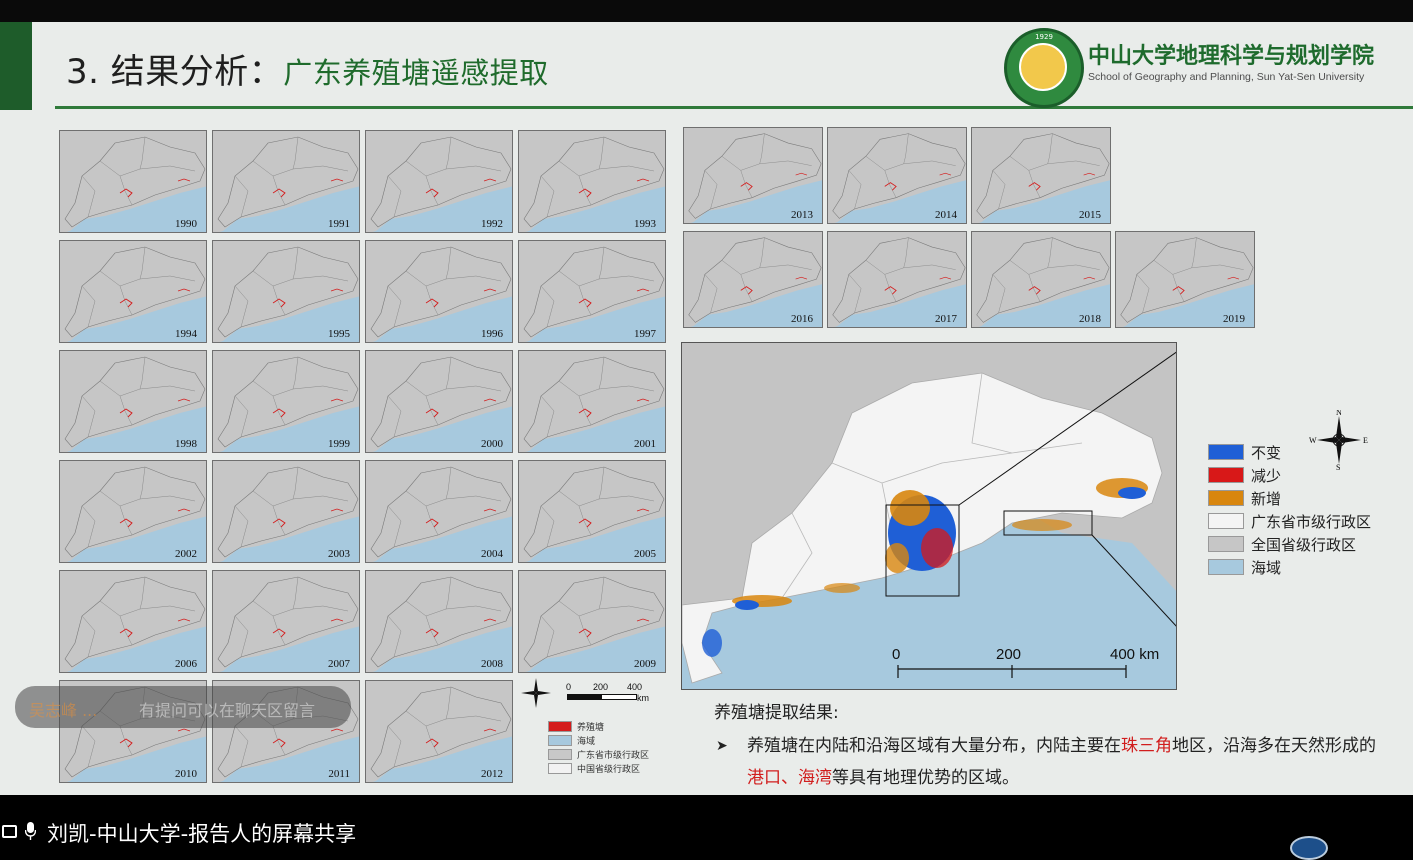 The width and height of the screenshot is (1413, 860). What do you see at coordinates (1266, 453) in the screenshot?
I see `legend-label: 不变` at bounding box center [1266, 453].